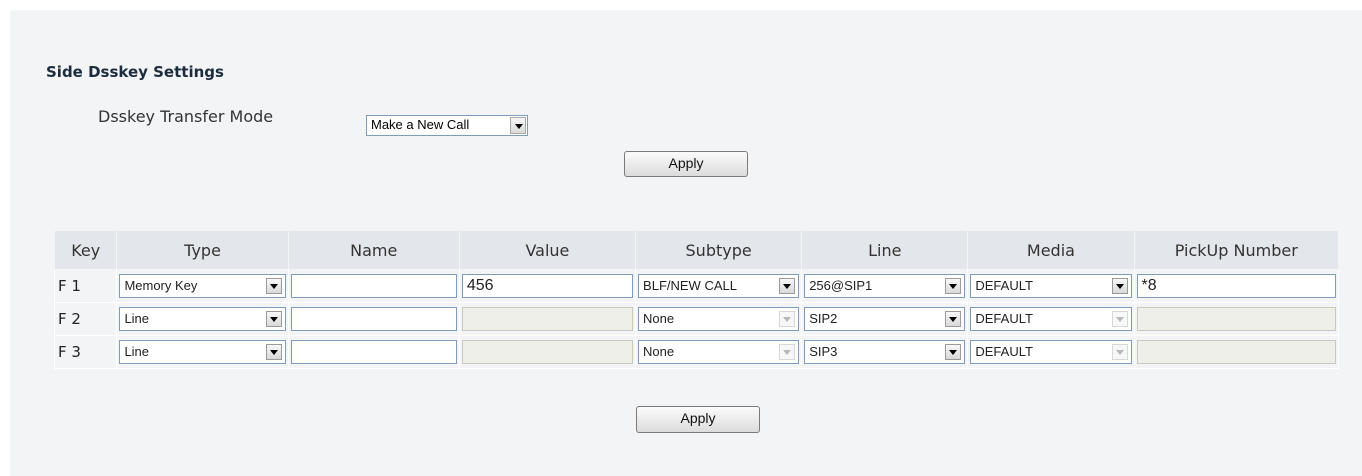 The height and width of the screenshot is (476, 1362). What do you see at coordinates (186, 116) in the screenshot?
I see `transfer-mode-label: Dsskey Transfer Mode` at bounding box center [186, 116].